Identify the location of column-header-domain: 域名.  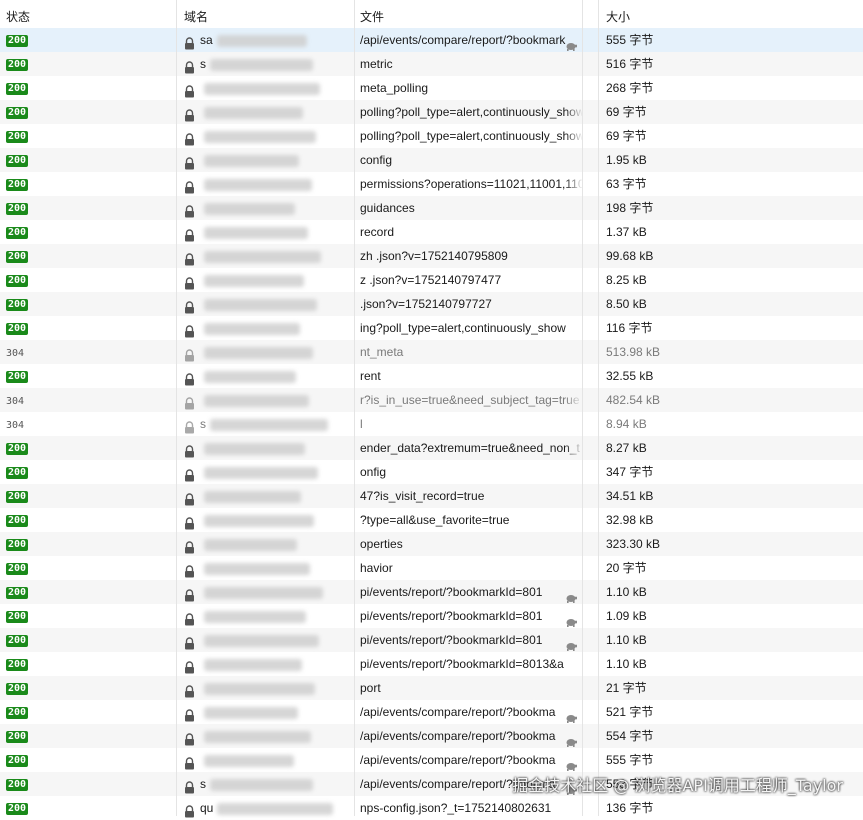
(265, 17).